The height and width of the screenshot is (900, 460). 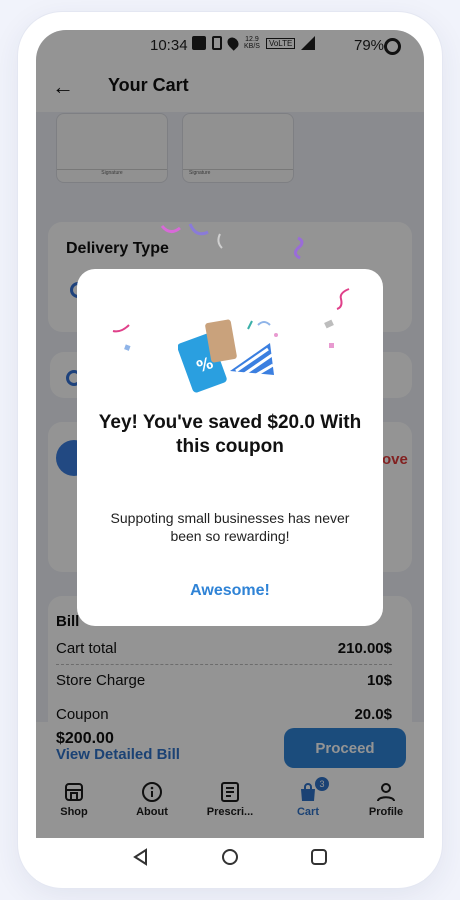 What do you see at coordinates (319, 857) in the screenshot?
I see `recents-nav-icon` at bounding box center [319, 857].